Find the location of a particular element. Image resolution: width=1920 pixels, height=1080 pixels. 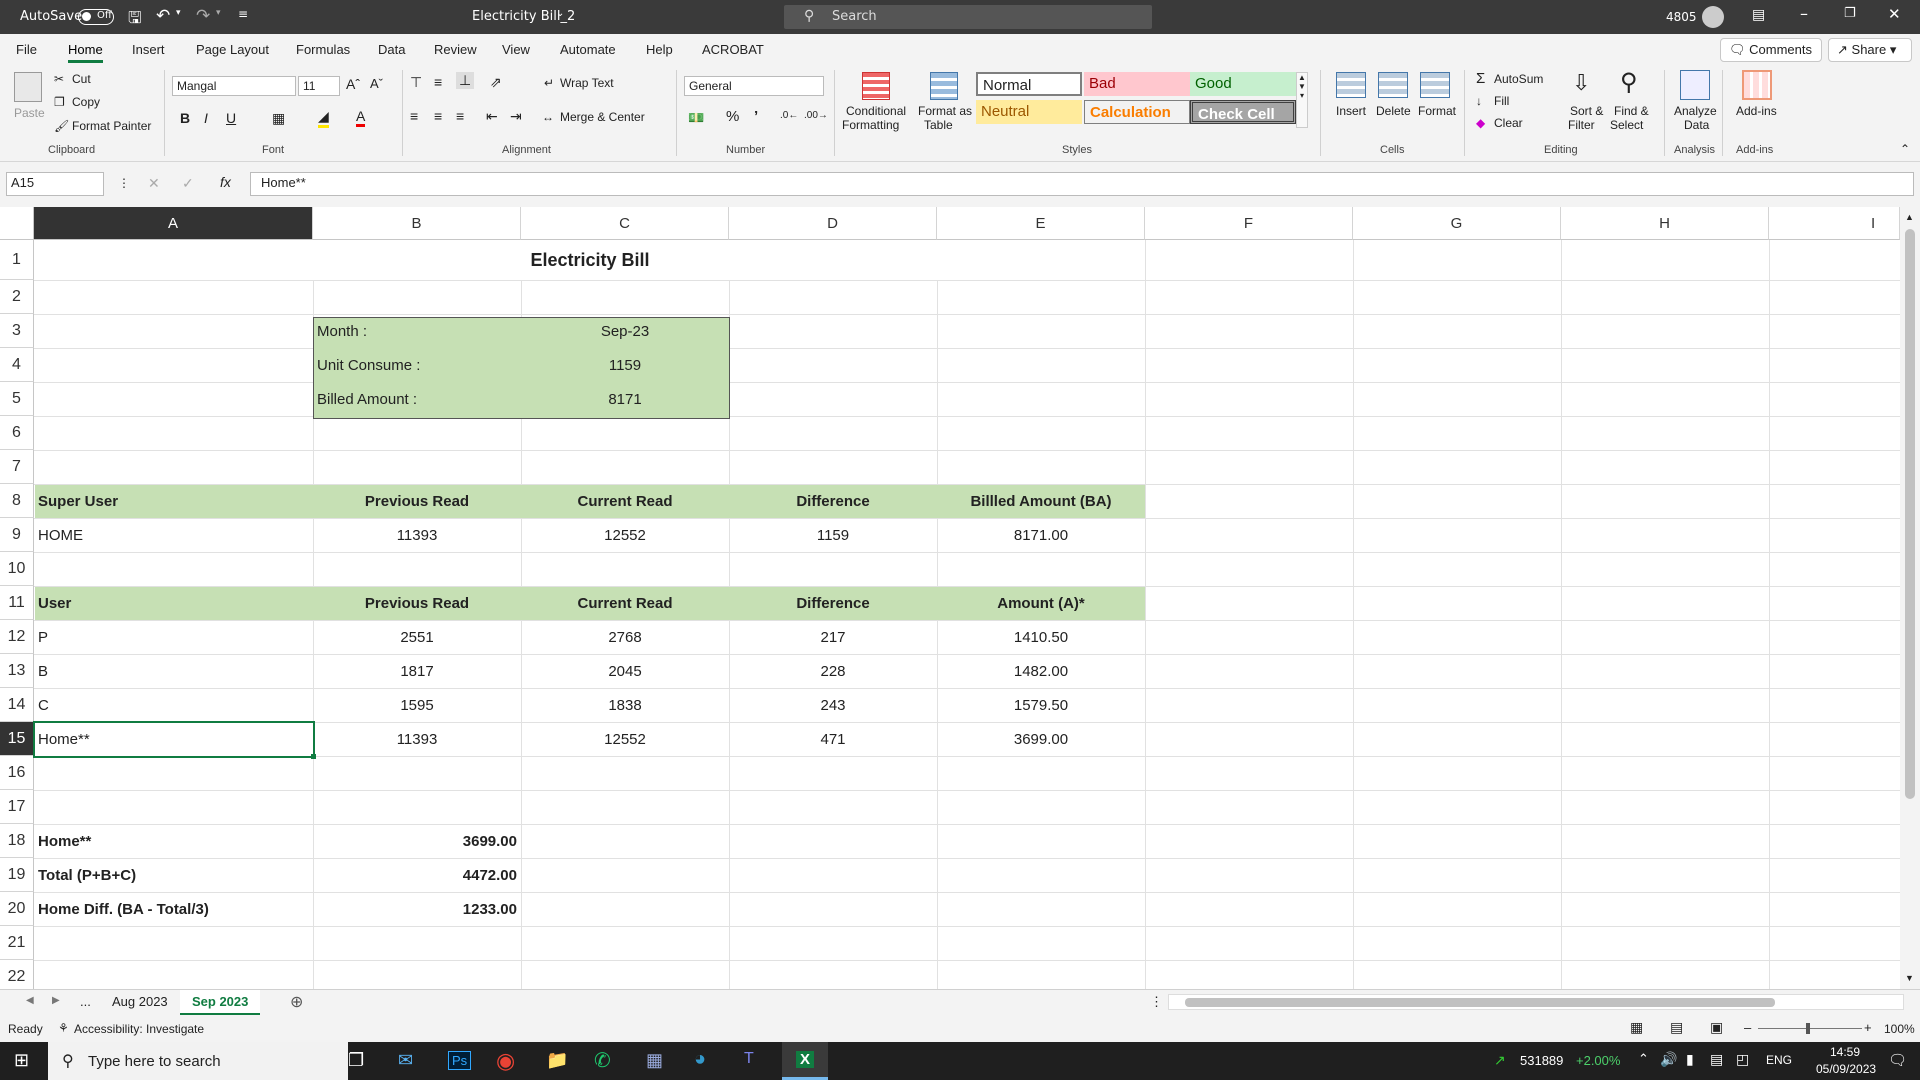

page-break-view-icon: ▣ is located at coordinates (1716, 1027).